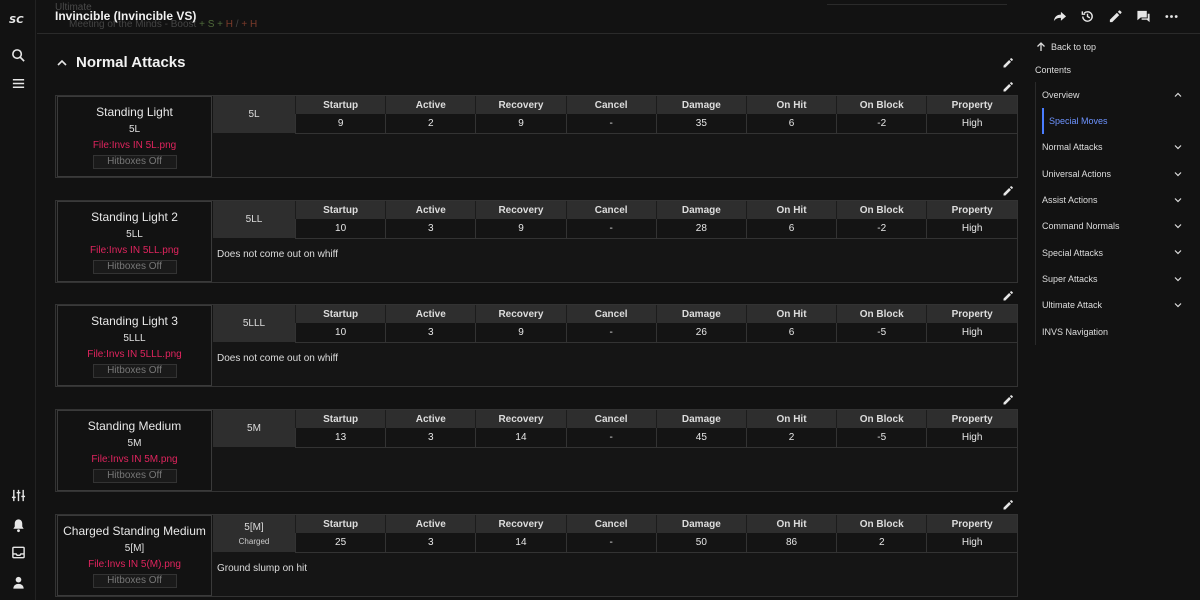 The image size is (1200, 600). Describe the element at coordinates (1109, 305) in the screenshot. I see `toc-item: Ultimate Attack` at that location.